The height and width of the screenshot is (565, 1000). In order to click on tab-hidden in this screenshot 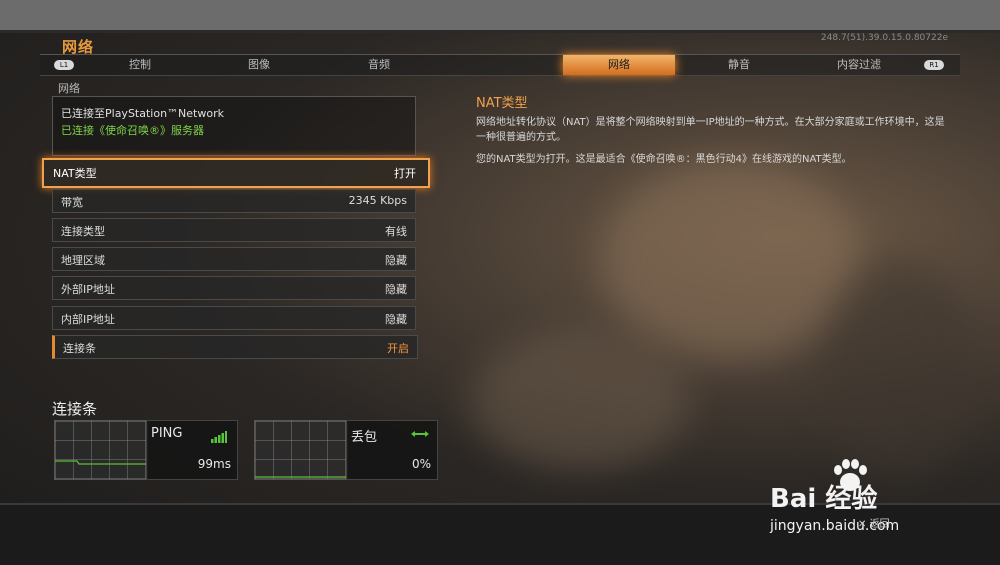, I will do `click(499, 65)`.